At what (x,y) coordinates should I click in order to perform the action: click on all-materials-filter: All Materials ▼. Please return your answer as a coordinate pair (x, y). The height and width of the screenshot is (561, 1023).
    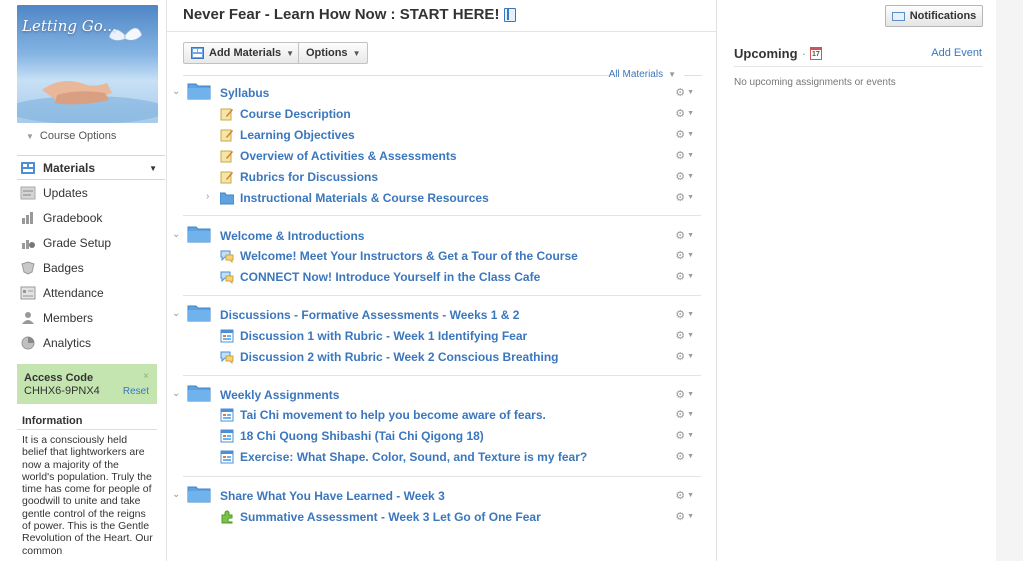
    Looking at the image, I should click on (642, 74).